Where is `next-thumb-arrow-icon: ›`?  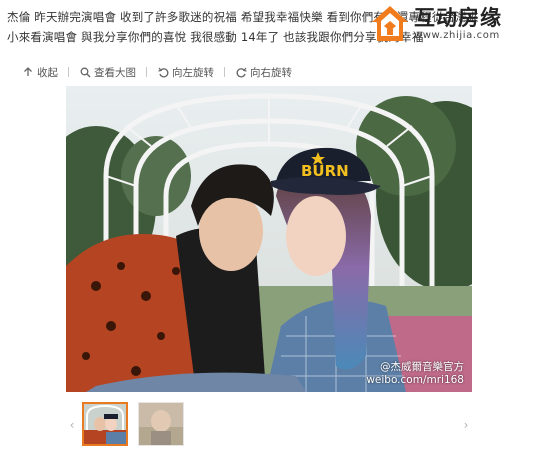 next-thumb-arrow-icon: › is located at coordinates (466, 425).